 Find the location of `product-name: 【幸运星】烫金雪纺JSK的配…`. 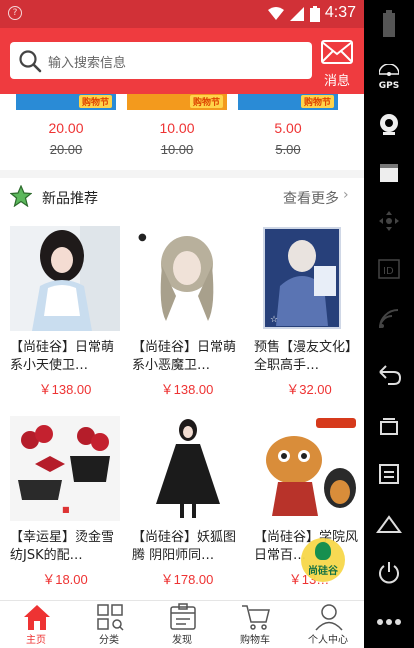

product-name: 【幸运星】烫金雪纺JSK的配… is located at coordinates (62, 546).